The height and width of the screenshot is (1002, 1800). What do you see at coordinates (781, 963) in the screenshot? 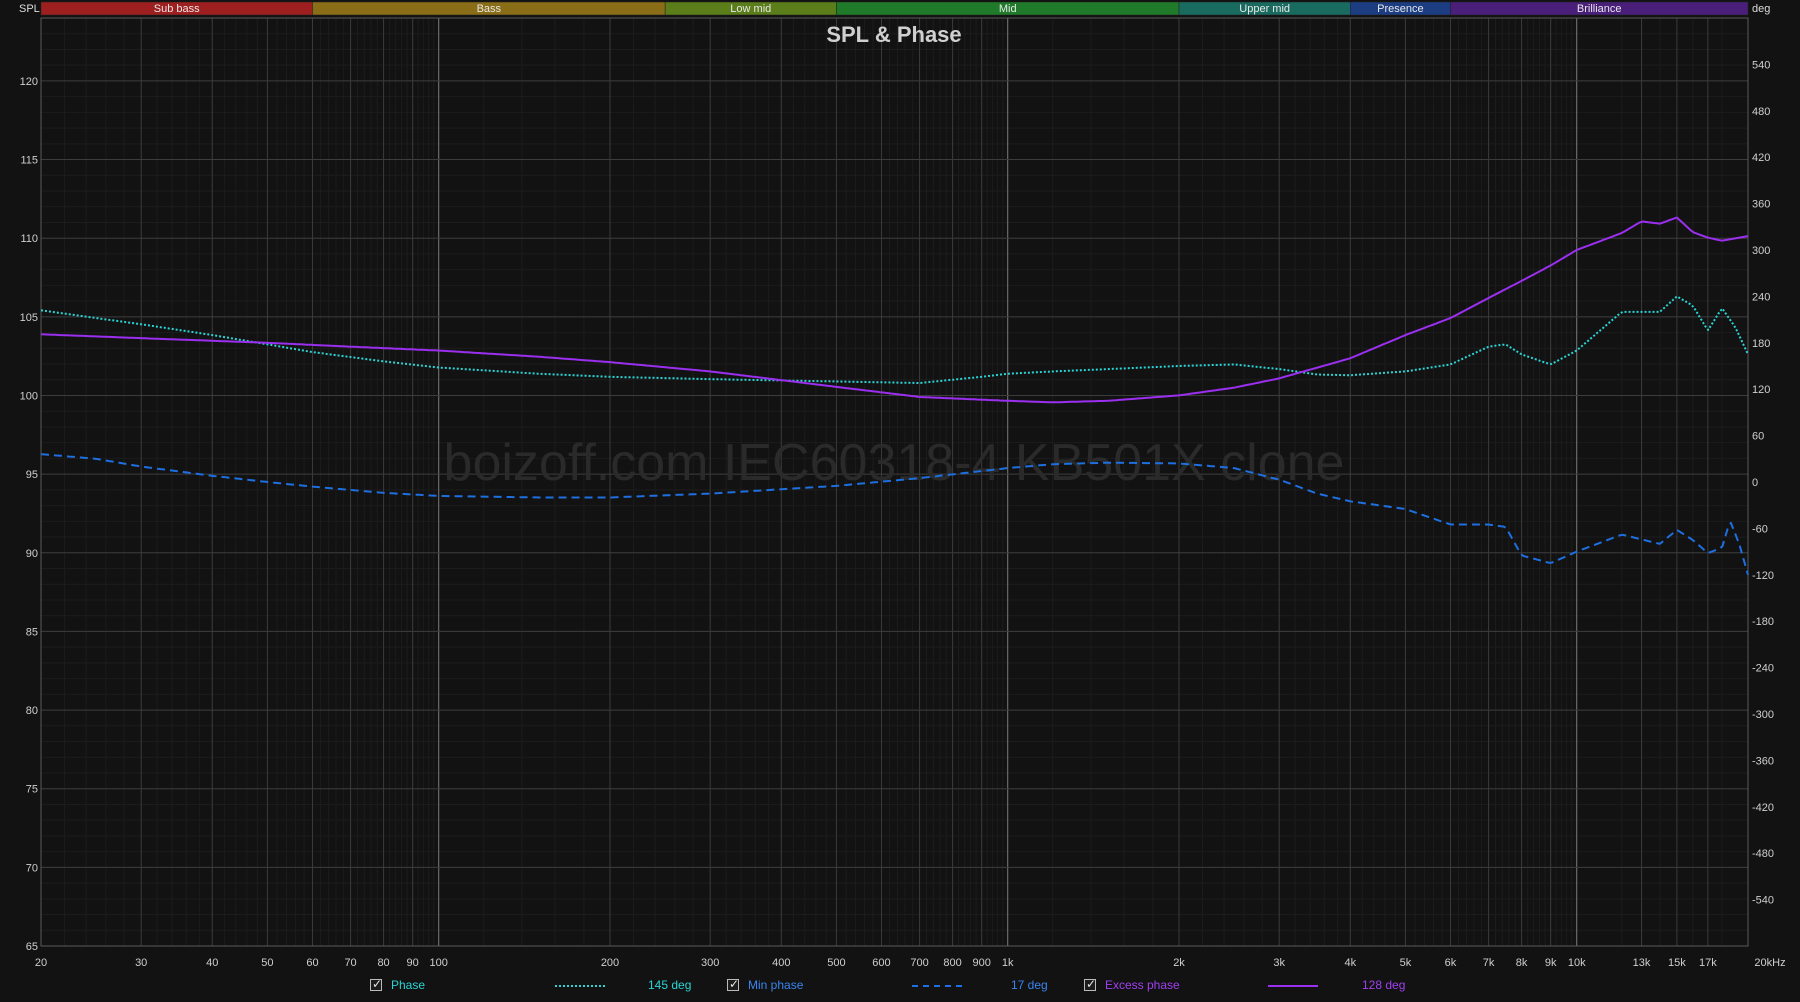
I see `x-tick-11: 400` at bounding box center [781, 963].